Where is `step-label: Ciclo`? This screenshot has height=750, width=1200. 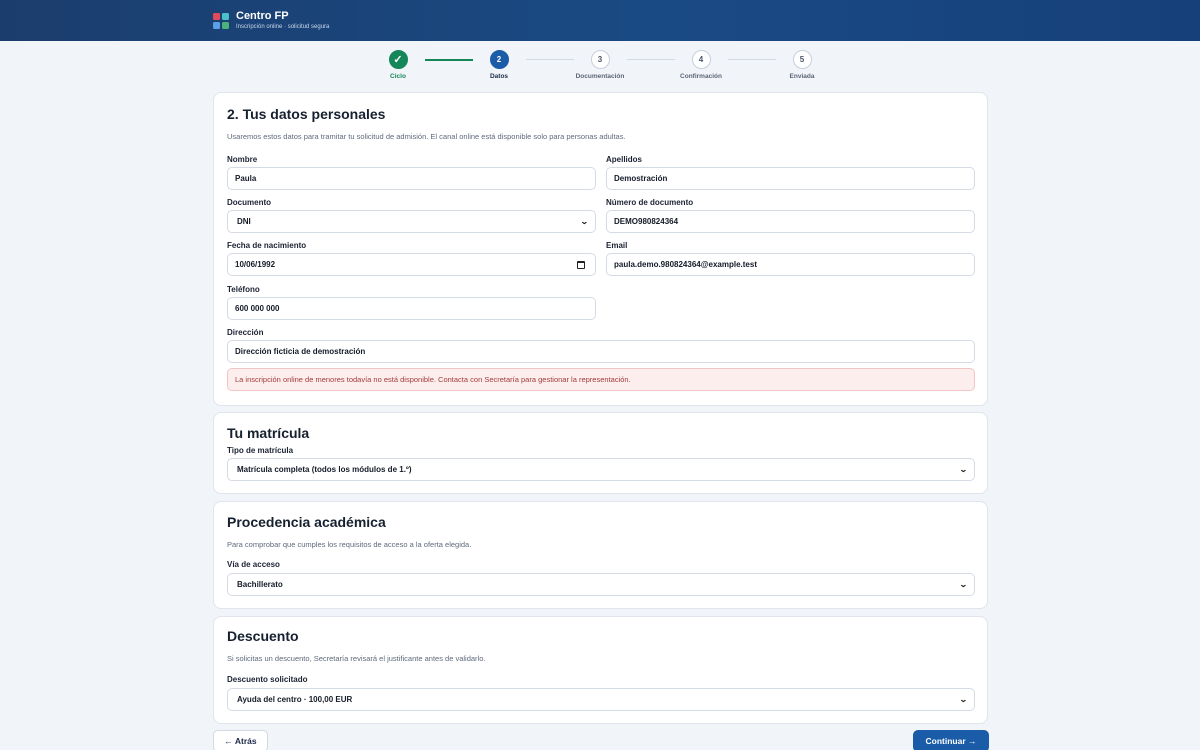 step-label: Ciclo is located at coordinates (398, 76).